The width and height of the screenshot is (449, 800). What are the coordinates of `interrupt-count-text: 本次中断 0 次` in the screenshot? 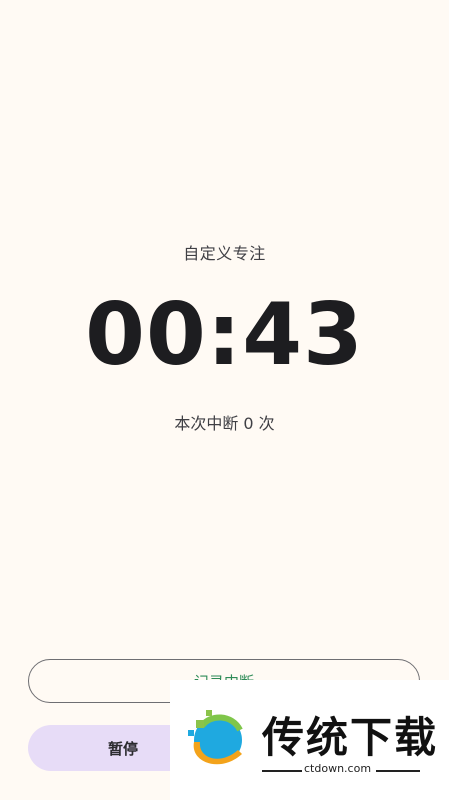 It's located at (224, 423).